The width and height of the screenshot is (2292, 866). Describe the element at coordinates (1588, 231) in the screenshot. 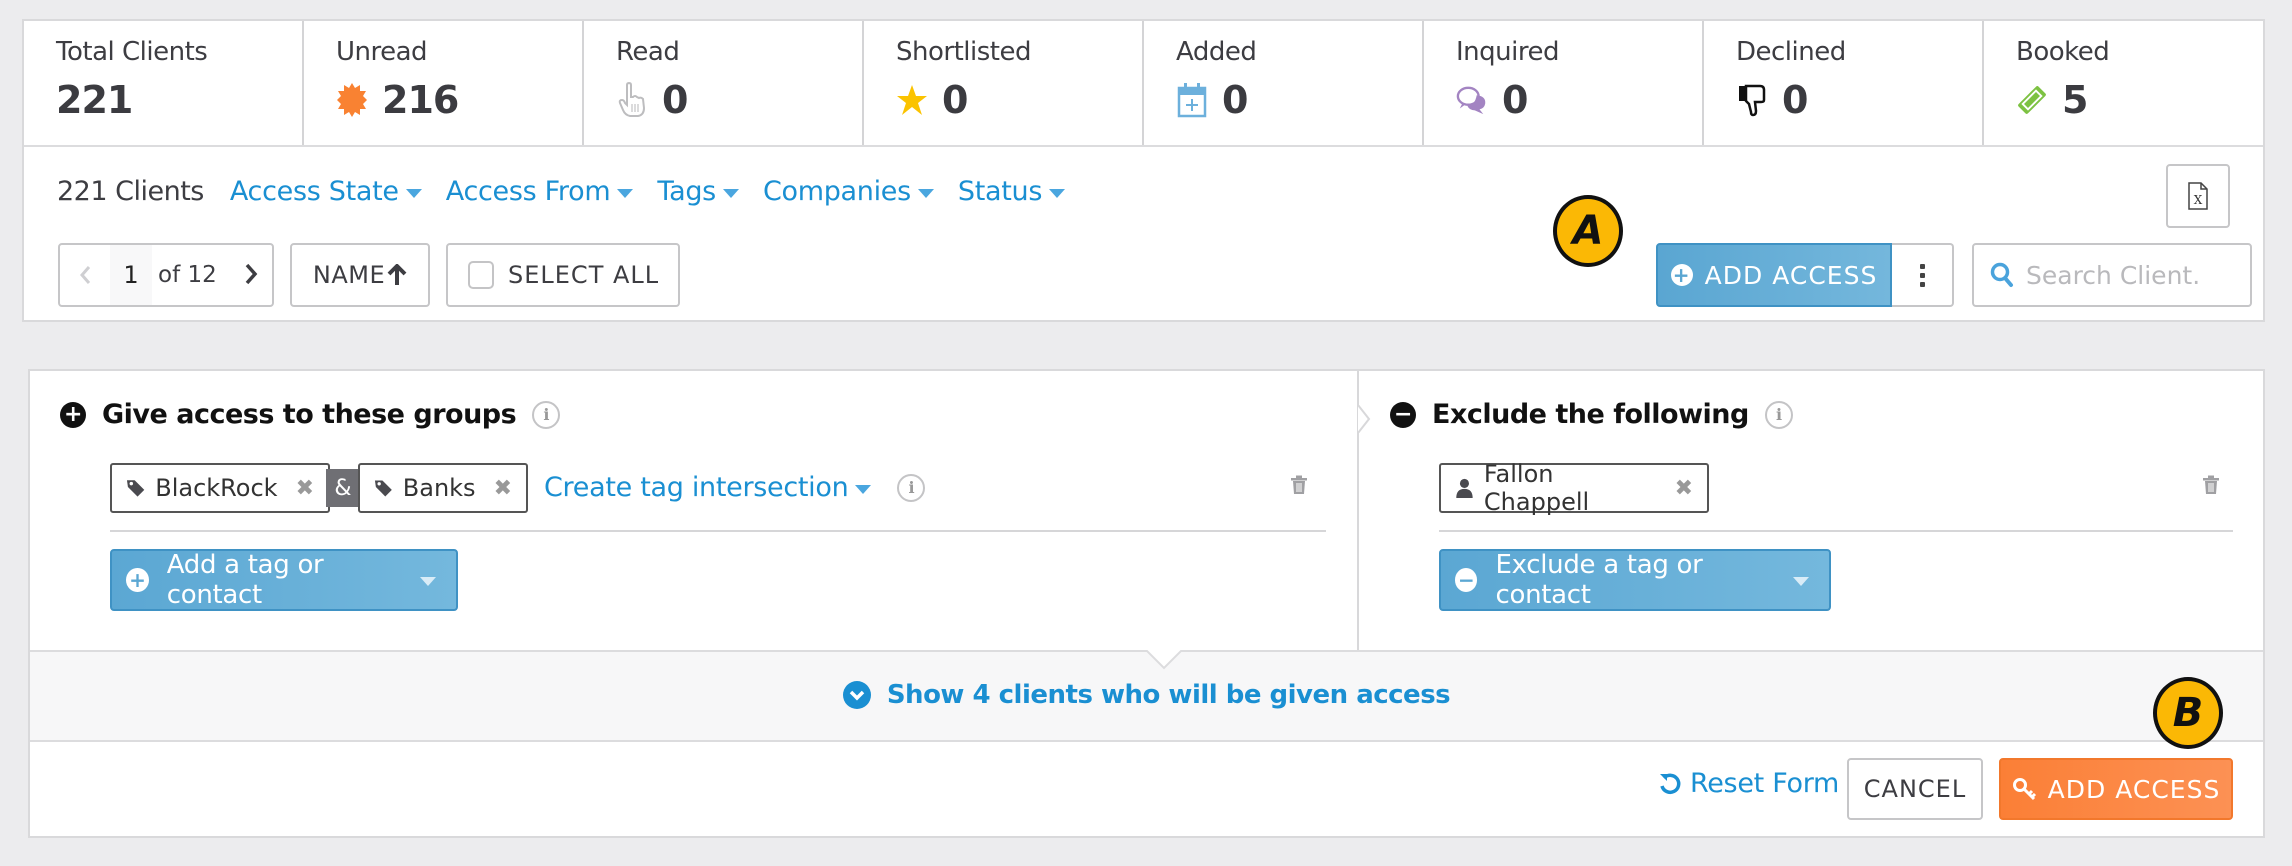

I see `annotation-marker-a: A` at that location.